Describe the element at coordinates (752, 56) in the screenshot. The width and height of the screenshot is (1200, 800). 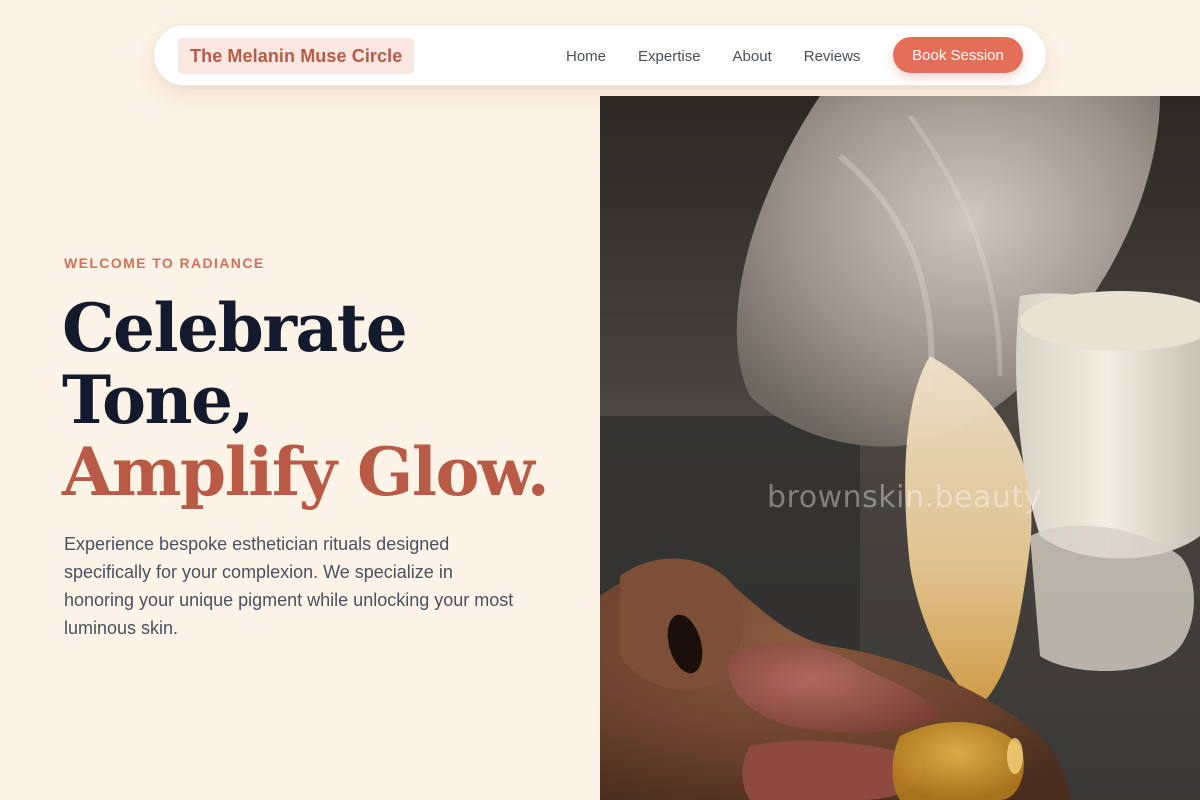
I see `nav-link-about: About` at that location.